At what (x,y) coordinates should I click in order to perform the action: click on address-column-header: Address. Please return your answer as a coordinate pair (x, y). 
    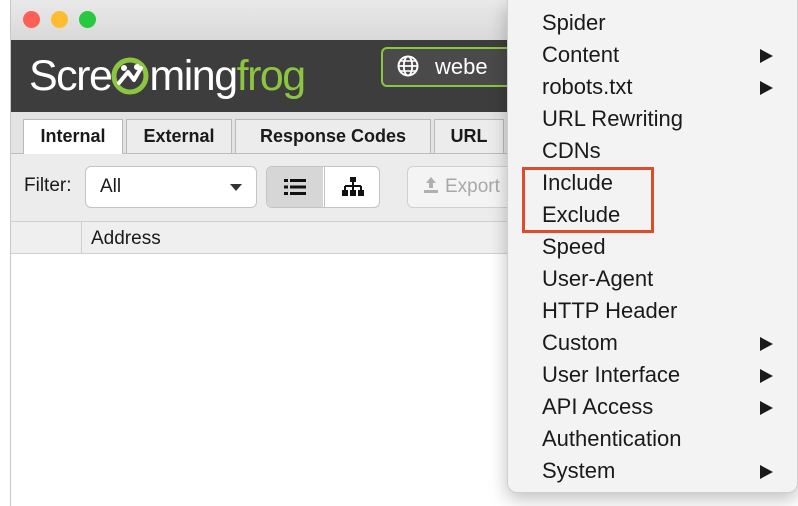
    Looking at the image, I should click on (126, 239).